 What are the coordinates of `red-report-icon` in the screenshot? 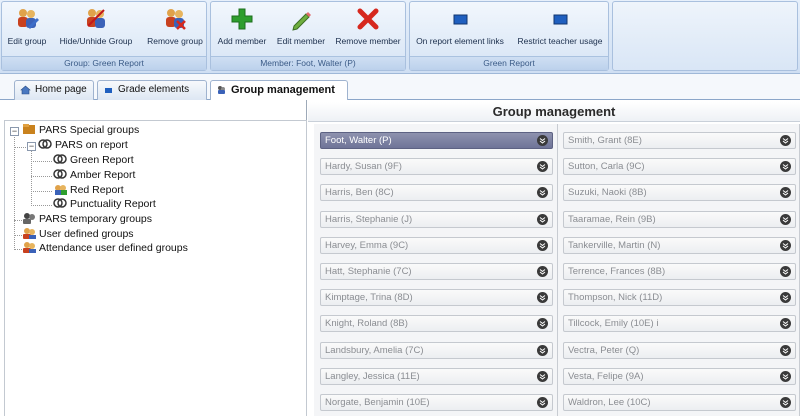 It's located at (61, 190).